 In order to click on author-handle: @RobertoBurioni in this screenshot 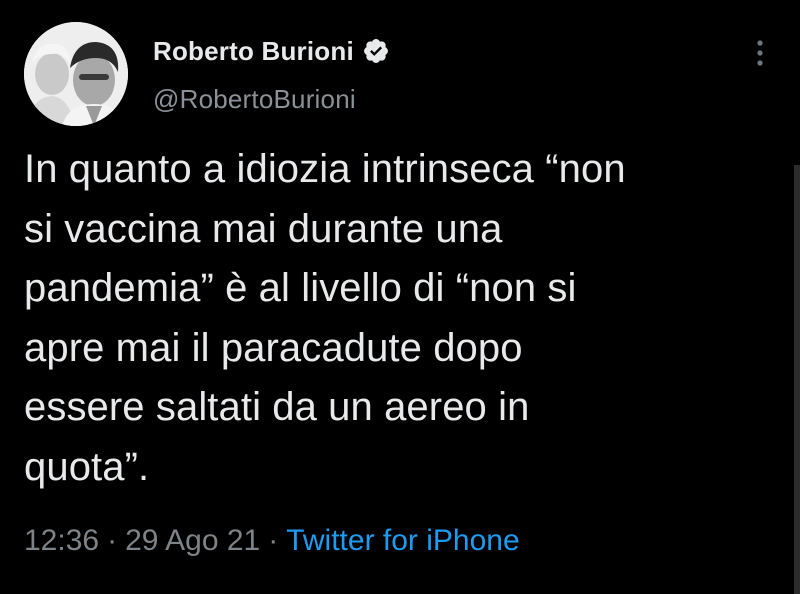, I will do `click(254, 99)`.